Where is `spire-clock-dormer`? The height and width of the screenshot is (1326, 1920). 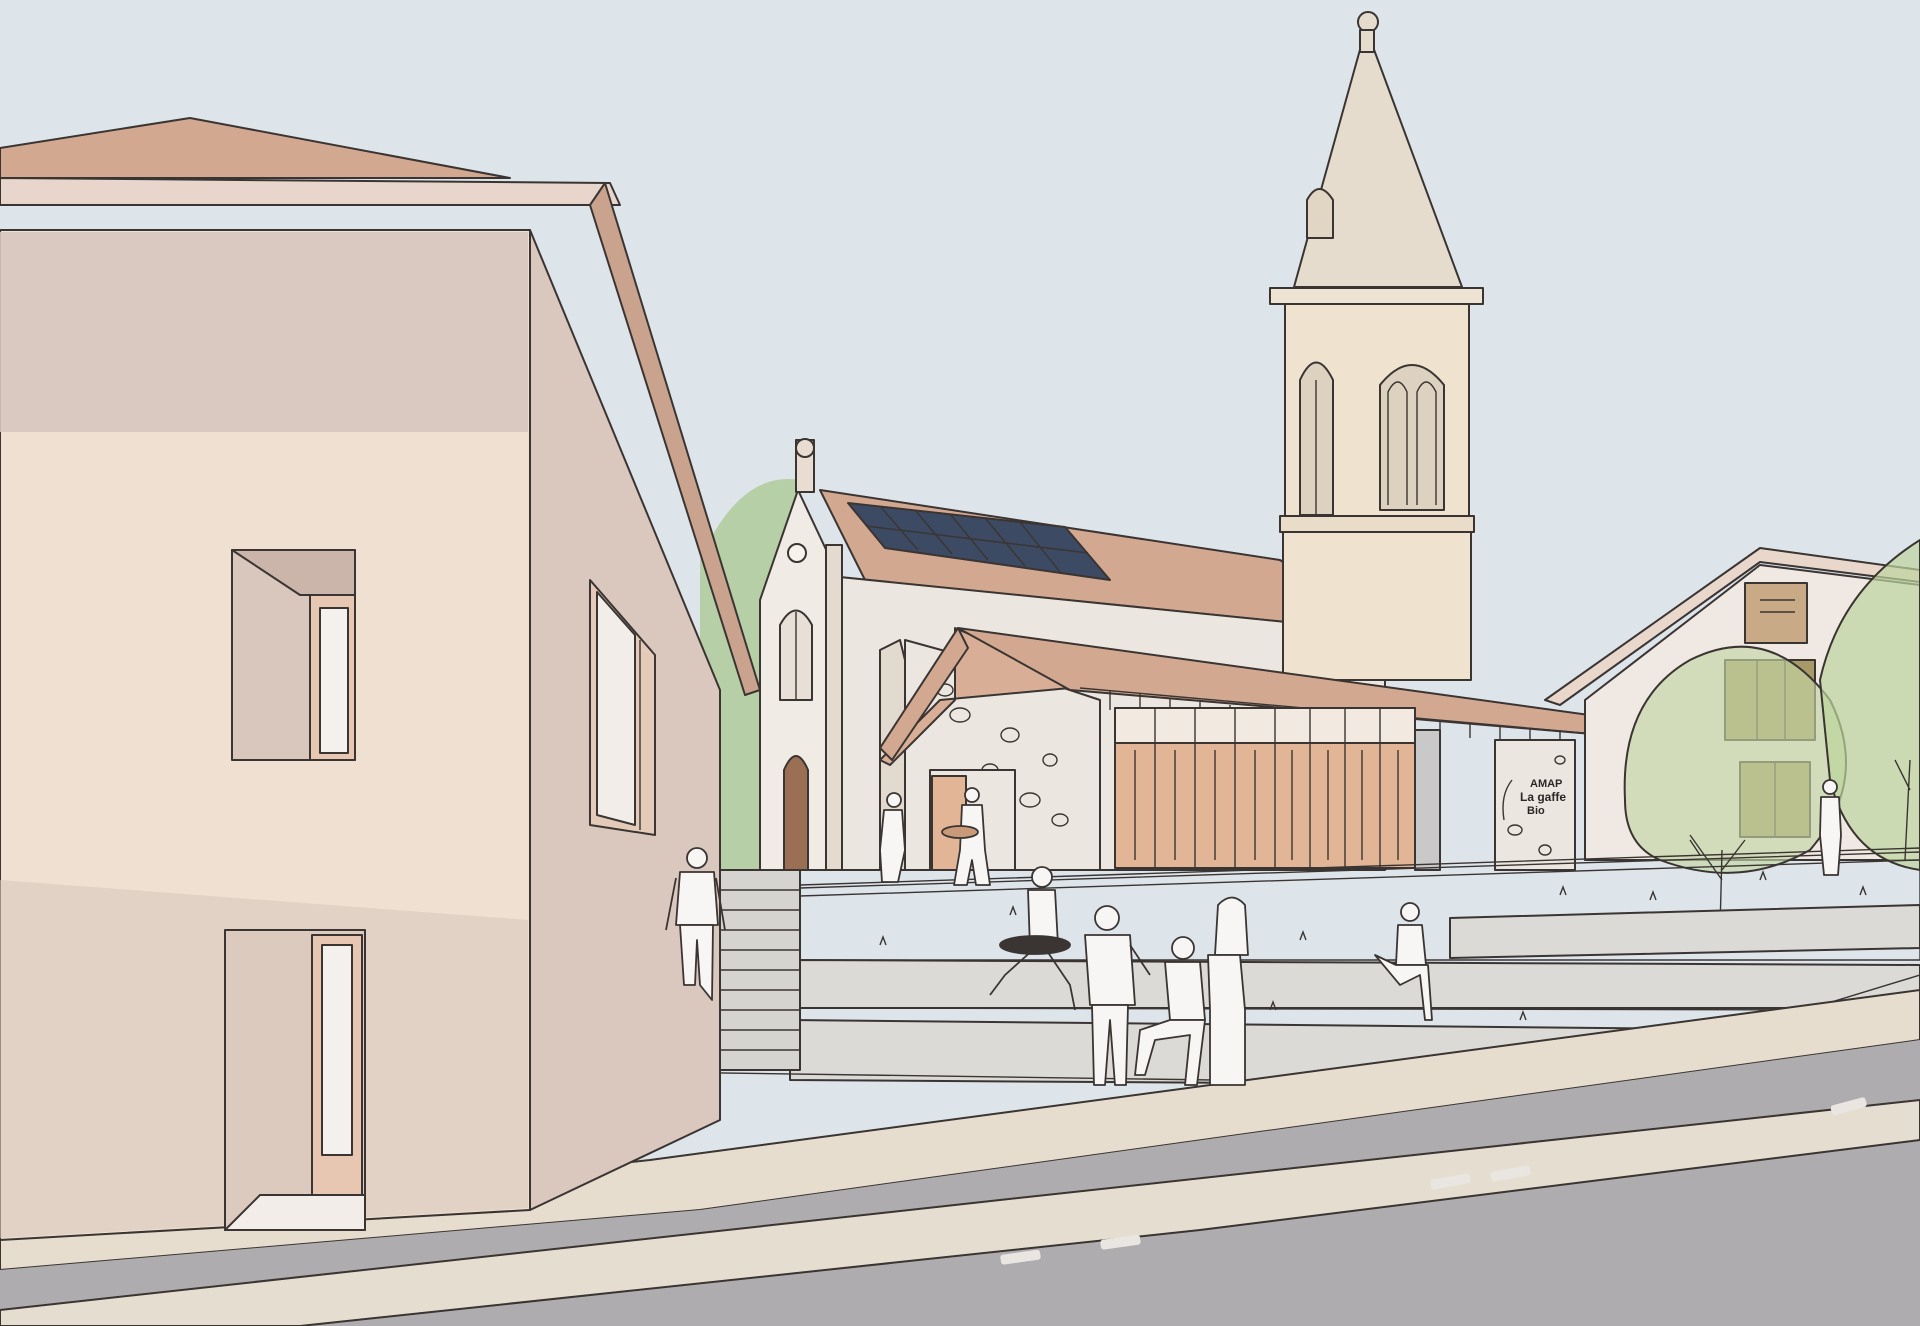
spire-clock-dormer is located at coordinates (1320, 213).